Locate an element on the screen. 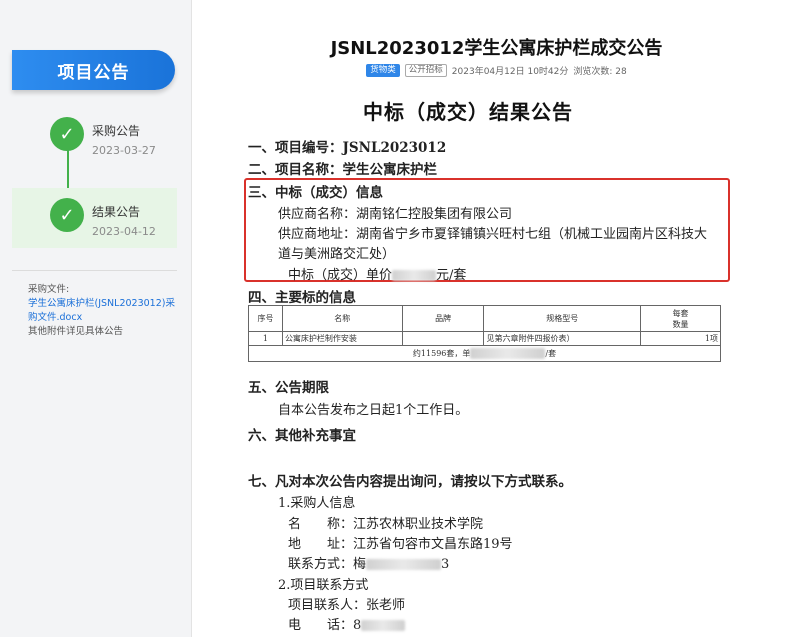 Image resolution: width=800 pixels, height=637 pixels. project-contact-phone: 电 话：8 is located at coordinates (347, 623).